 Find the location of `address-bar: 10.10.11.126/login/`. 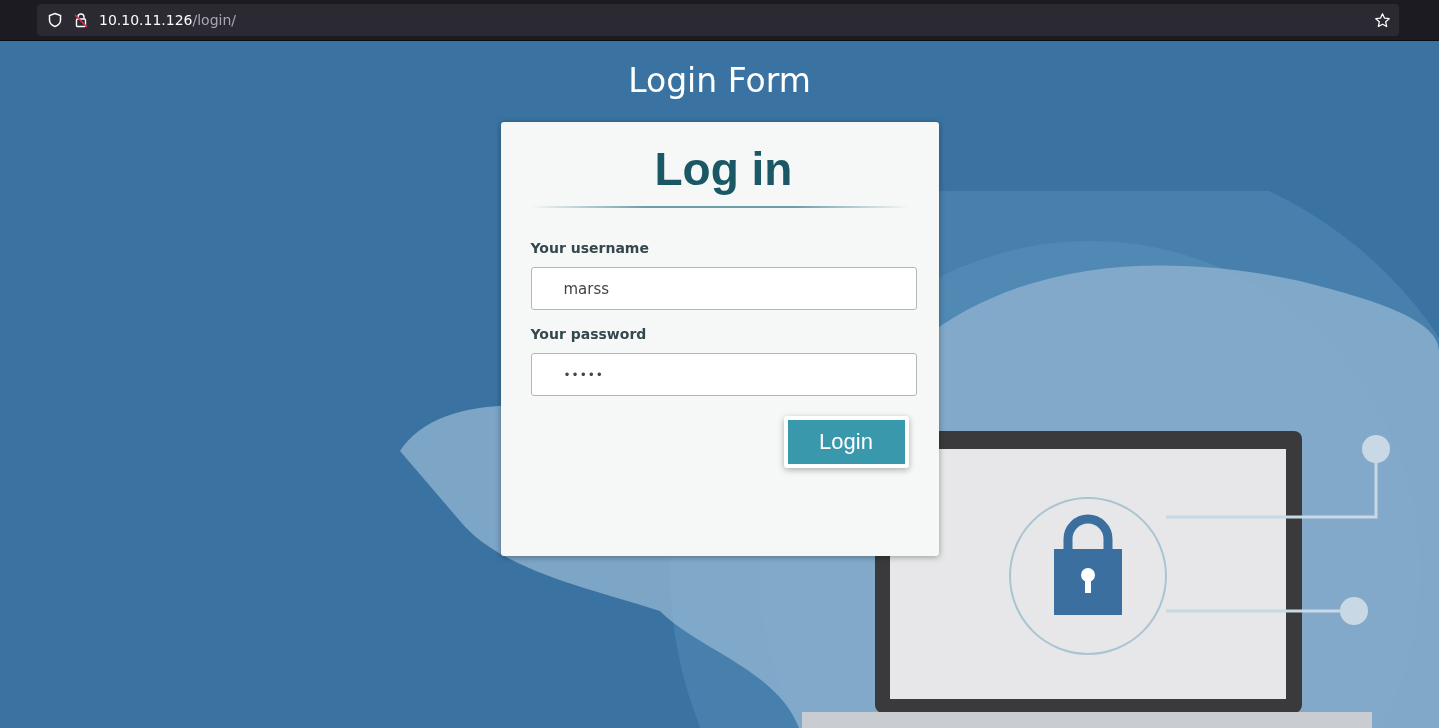

address-bar: 10.10.11.126/login/ is located at coordinates (718, 20).